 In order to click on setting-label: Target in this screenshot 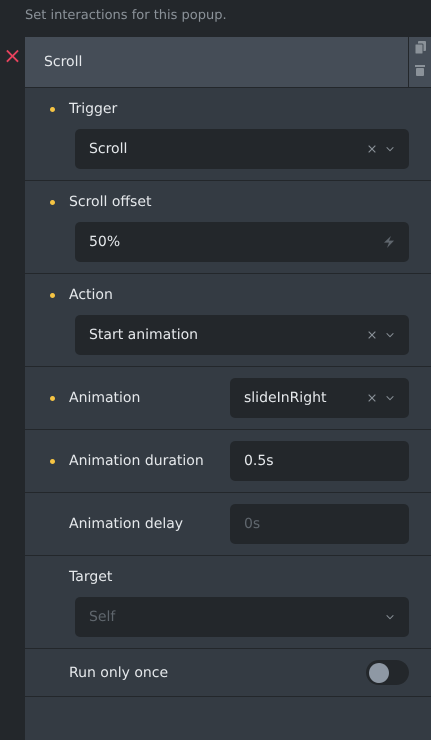, I will do `click(90, 577)`.